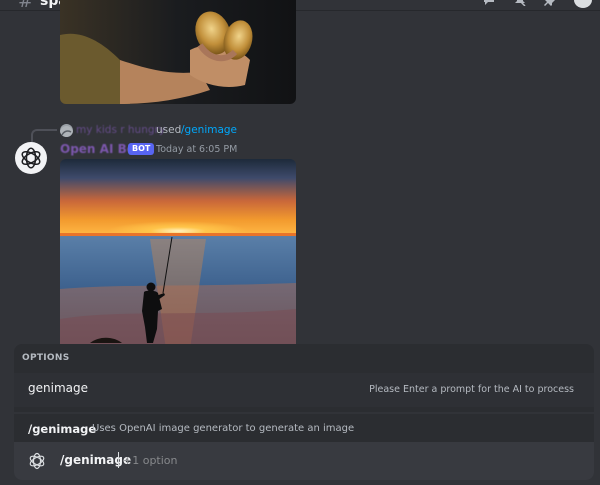 Image resolution: width=600 pixels, height=485 pixels. What do you see at coordinates (66, 130) in the screenshot?
I see `reply-user-avatar` at bounding box center [66, 130].